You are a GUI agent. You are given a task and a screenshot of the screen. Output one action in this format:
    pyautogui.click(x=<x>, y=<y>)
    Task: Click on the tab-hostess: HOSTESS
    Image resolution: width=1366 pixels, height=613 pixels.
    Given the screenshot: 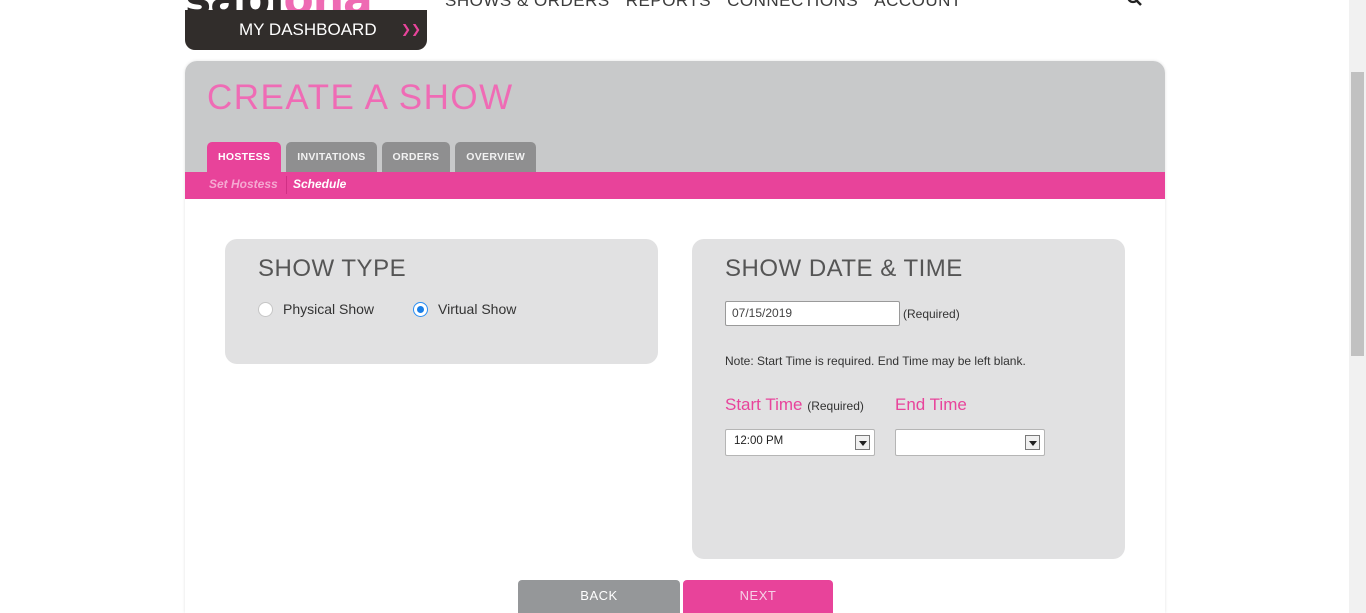 What is the action you would take?
    pyautogui.click(x=244, y=157)
    